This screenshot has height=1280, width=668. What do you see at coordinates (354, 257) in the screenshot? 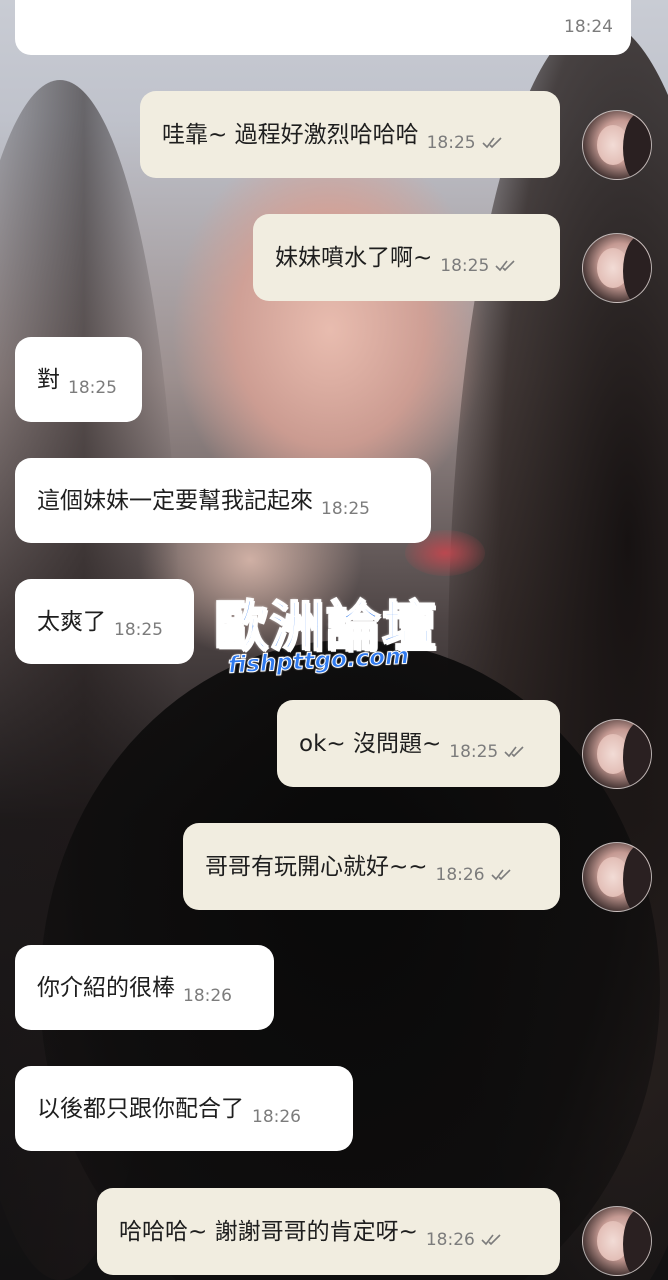
I see `message-text: 妹妹噴水了啊~` at bounding box center [354, 257].